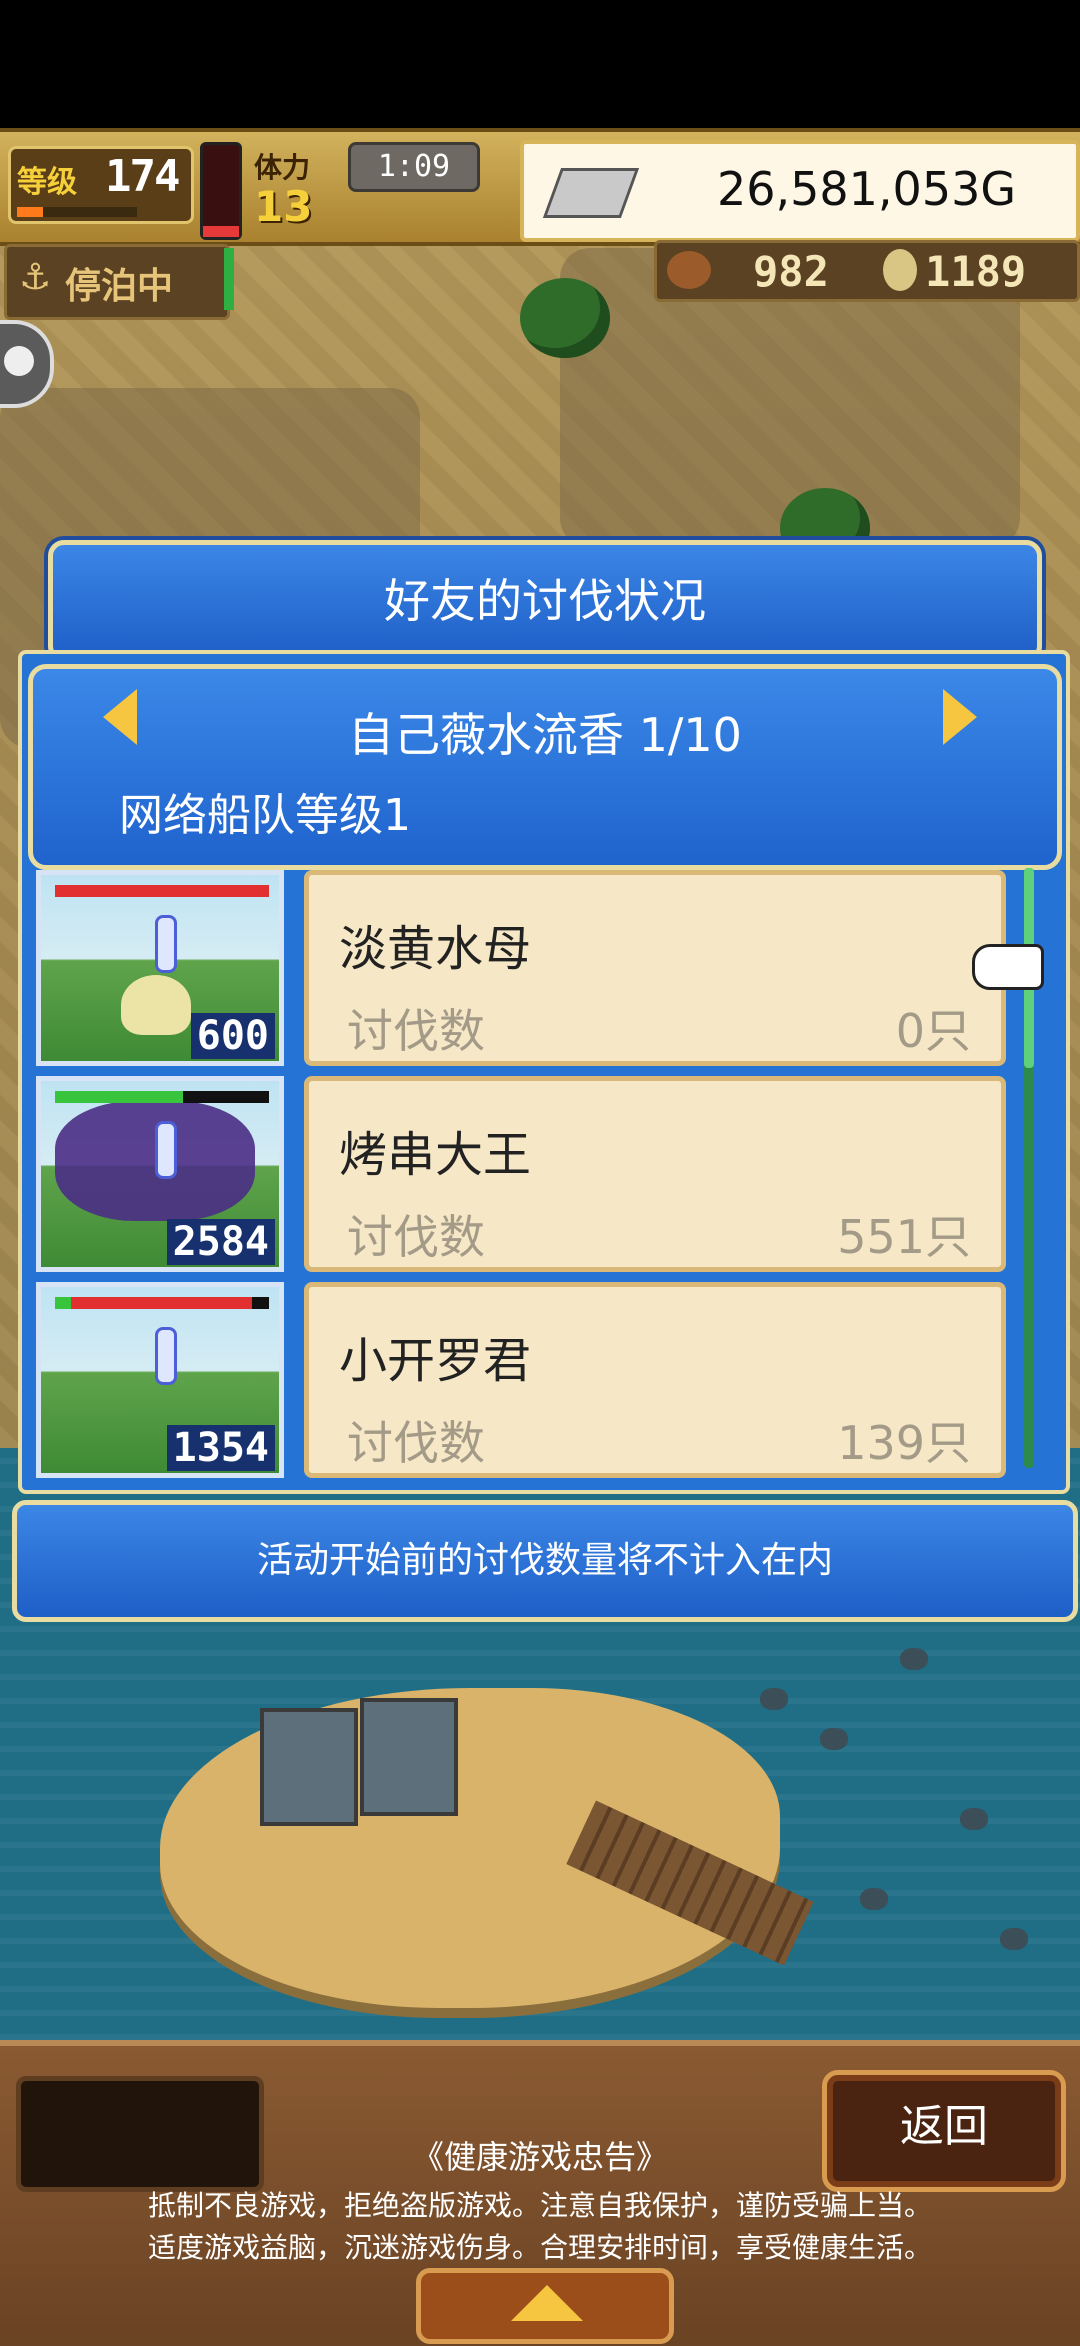  What do you see at coordinates (539, 2205) in the screenshot?
I see `health-warning-line-1: 抵制不良游戏，拒绝盗版游戏。注意自我保护，谨防受骗上当。` at bounding box center [539, 2205].